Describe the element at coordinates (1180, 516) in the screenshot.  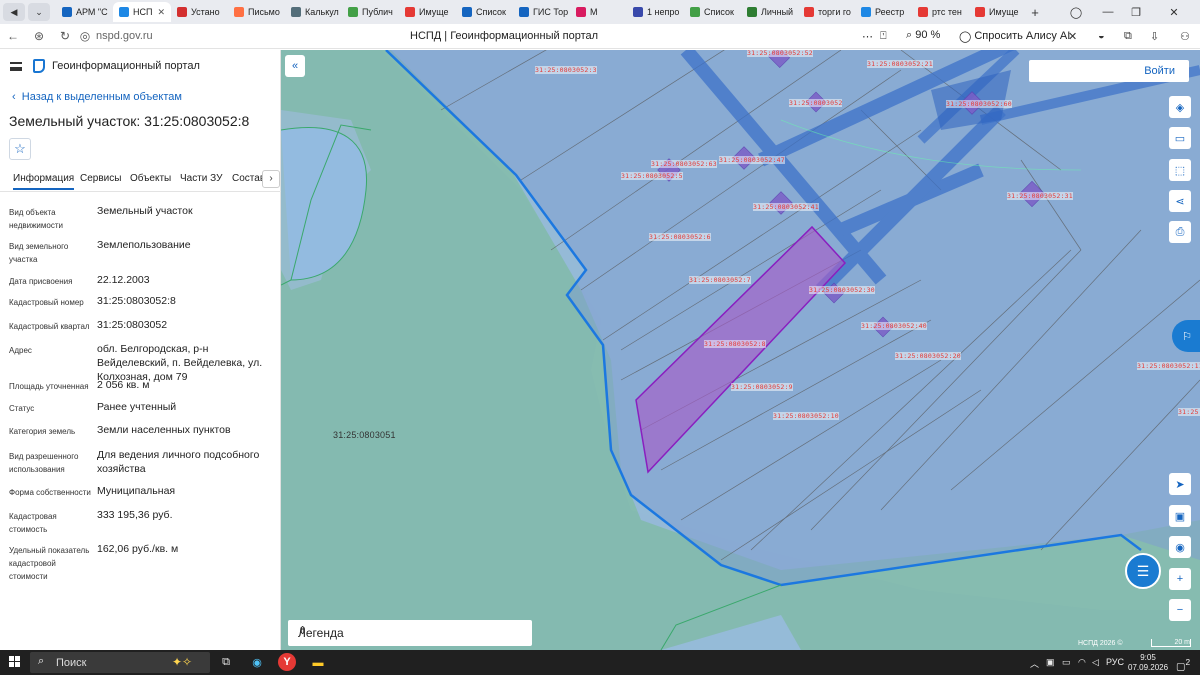
I see `basemap-button: ▣` at that location.